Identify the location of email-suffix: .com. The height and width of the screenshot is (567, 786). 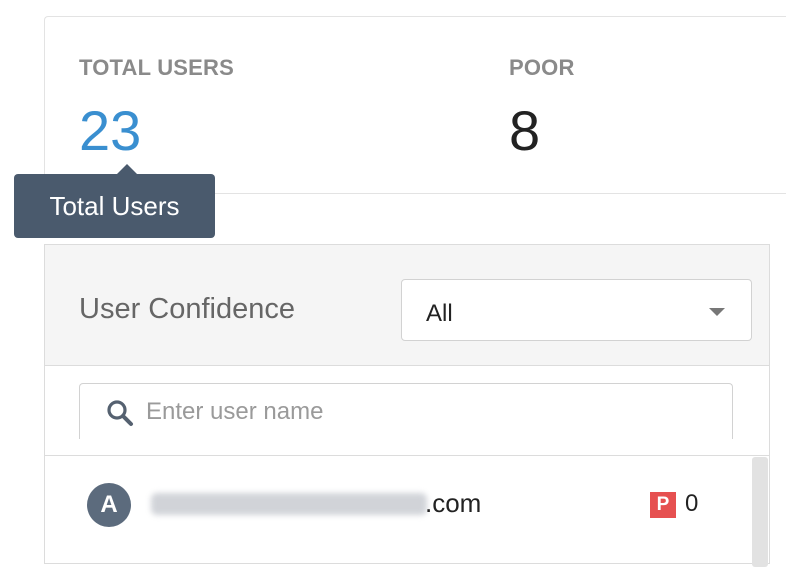
(453, 503).